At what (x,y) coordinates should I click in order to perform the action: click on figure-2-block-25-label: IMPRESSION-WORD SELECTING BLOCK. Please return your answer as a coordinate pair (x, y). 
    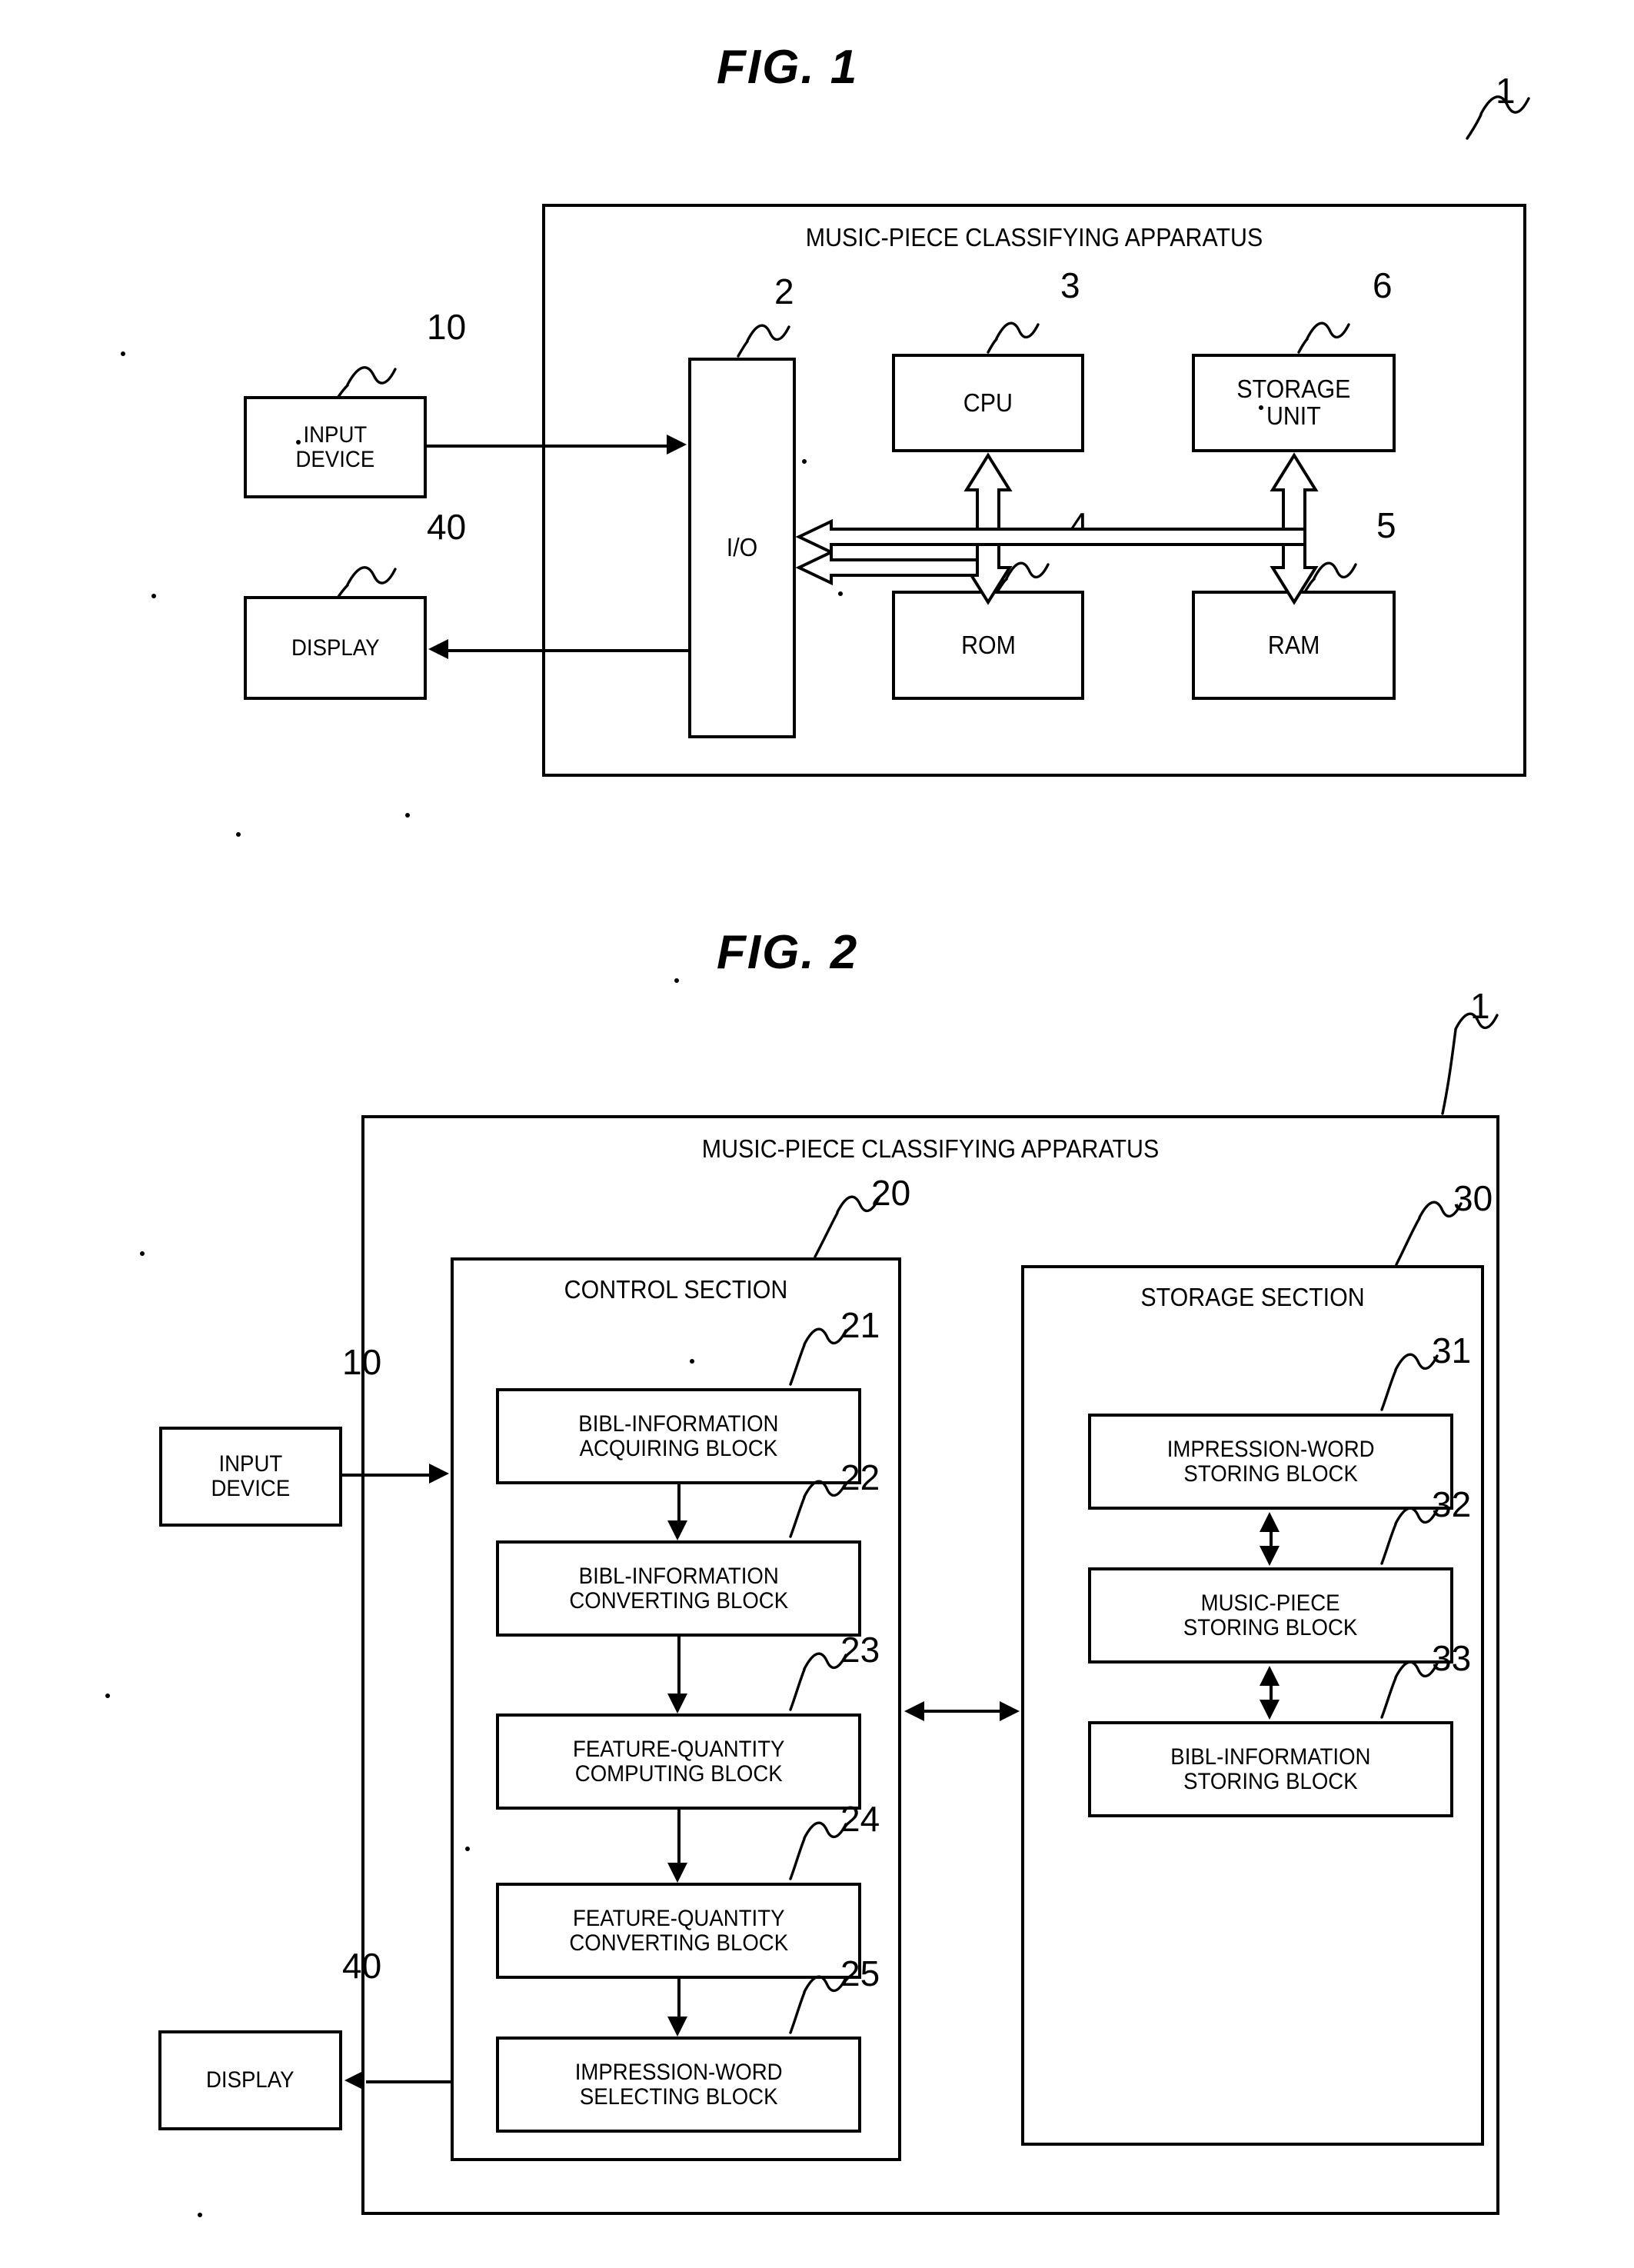
    Looking at the image, I should click on (678, 2084).